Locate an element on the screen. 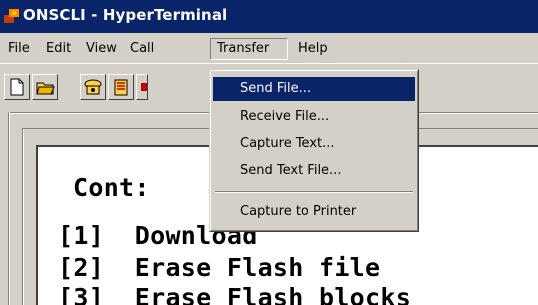 The height and width of the screenshot is (305, 538). terminal-line: [3] Erase Flash blocks is located at coordinates (235, 294).